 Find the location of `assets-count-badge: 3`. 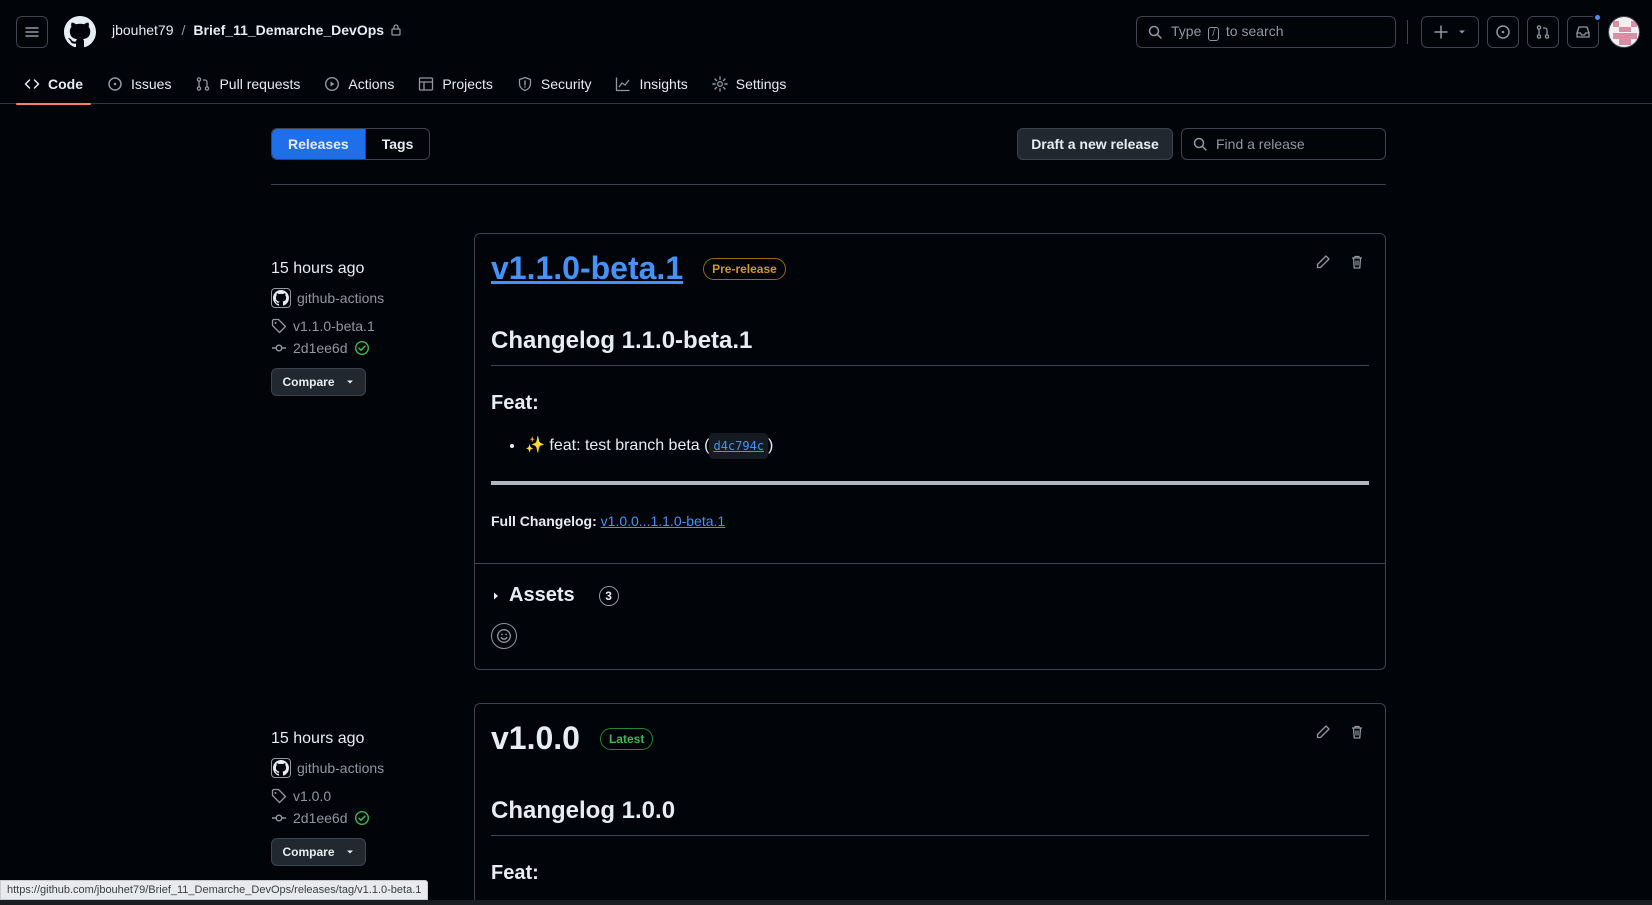

assets-count-badge: 3 is located at coordinates (608, 595).